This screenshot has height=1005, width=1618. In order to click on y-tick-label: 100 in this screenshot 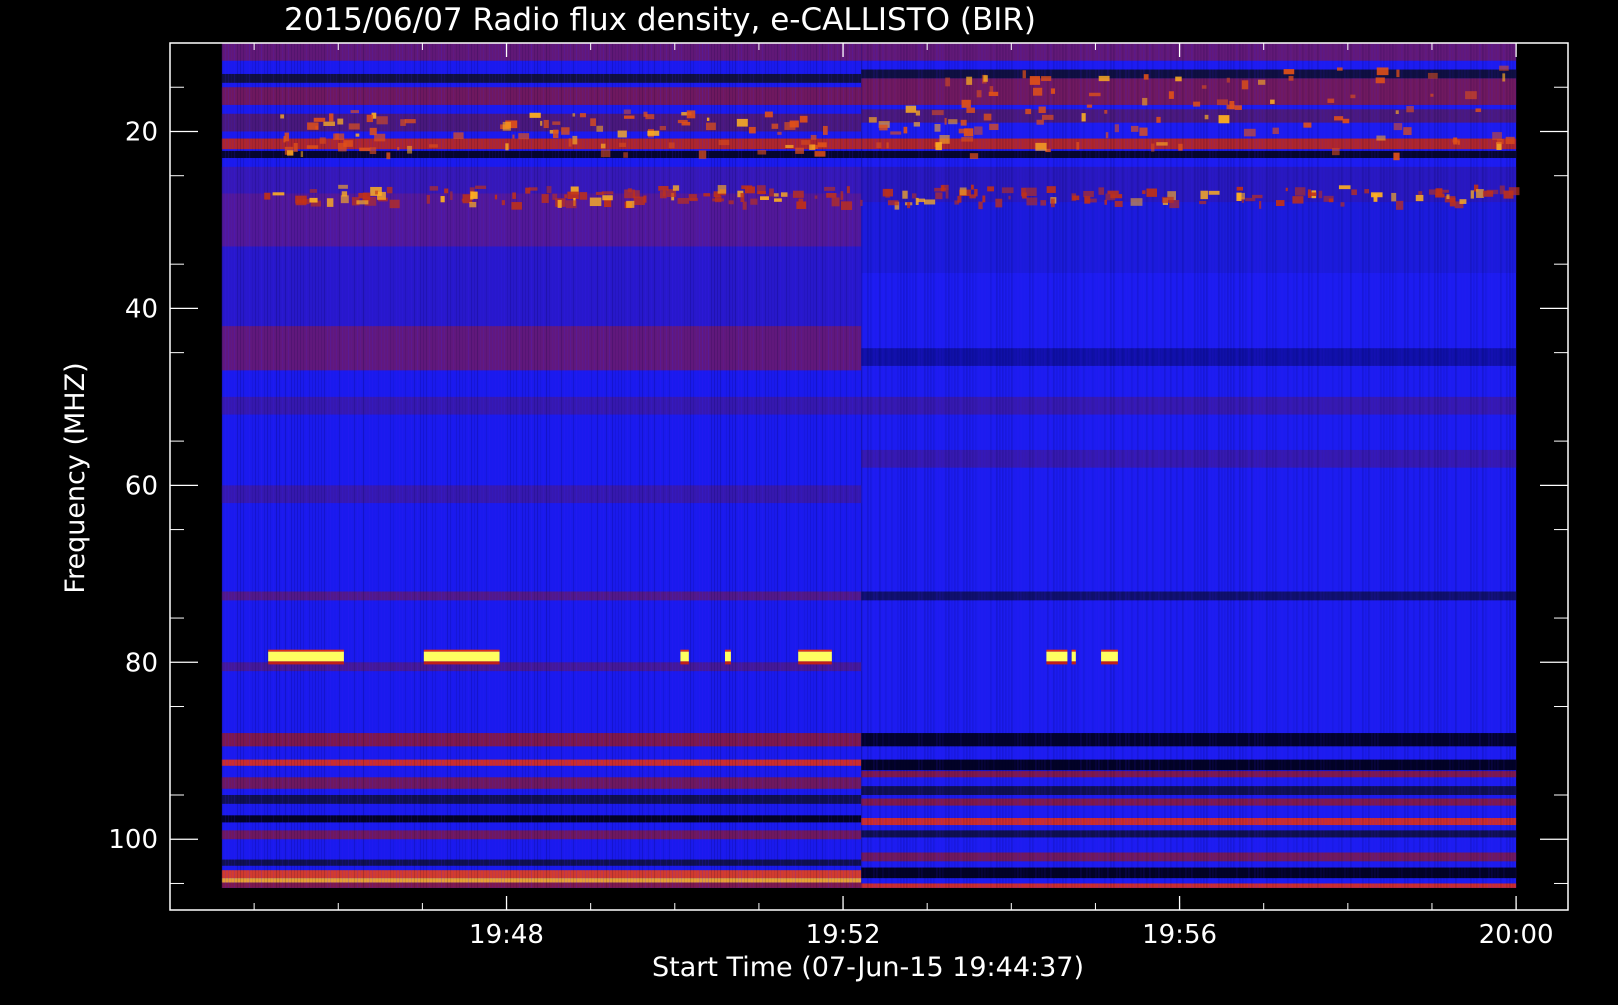, I will do `click(133, 840)`.